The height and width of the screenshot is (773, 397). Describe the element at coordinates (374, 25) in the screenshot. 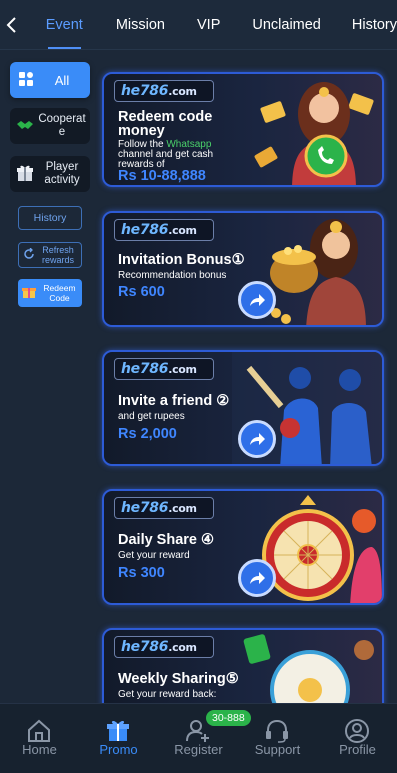

I see `tab-history: History` at that location.